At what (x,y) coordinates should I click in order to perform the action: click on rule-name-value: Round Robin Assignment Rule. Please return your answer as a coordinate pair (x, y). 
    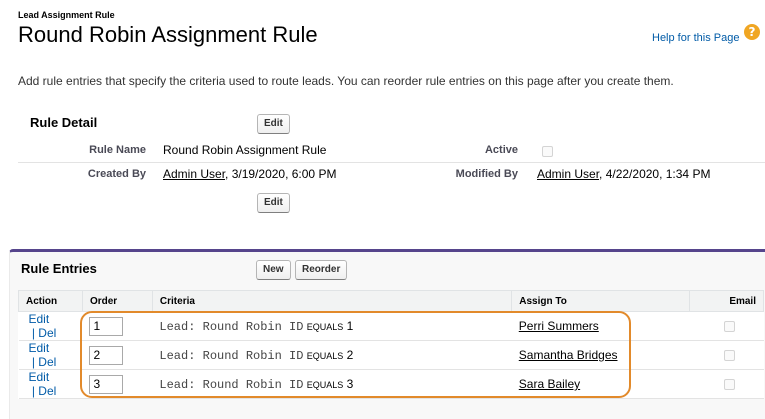
    Looking at the image, I should click on (245, 150).